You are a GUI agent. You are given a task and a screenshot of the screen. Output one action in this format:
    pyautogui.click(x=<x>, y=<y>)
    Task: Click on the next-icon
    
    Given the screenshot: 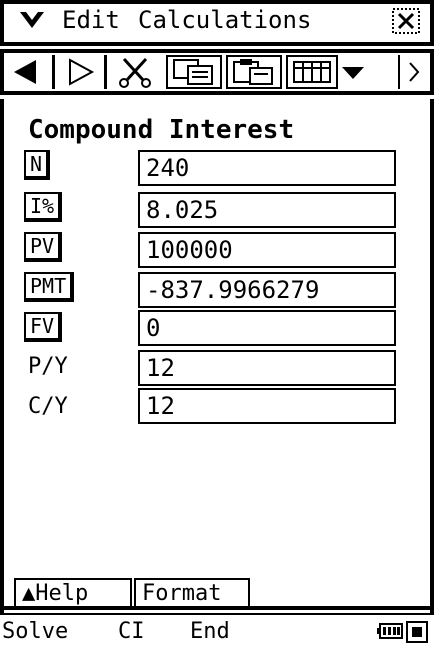 What is the action you would take?
    pyautogui.click(x=82, y=72)
    